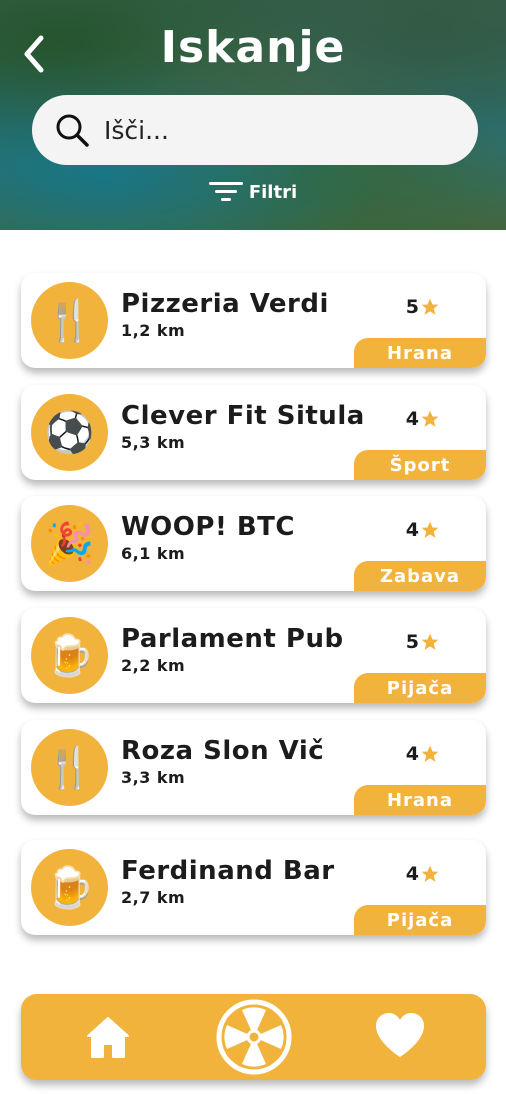  Describe the element at coordinates (253, 47) in the screenshot. I see `page-title: Iskanje` at that location.